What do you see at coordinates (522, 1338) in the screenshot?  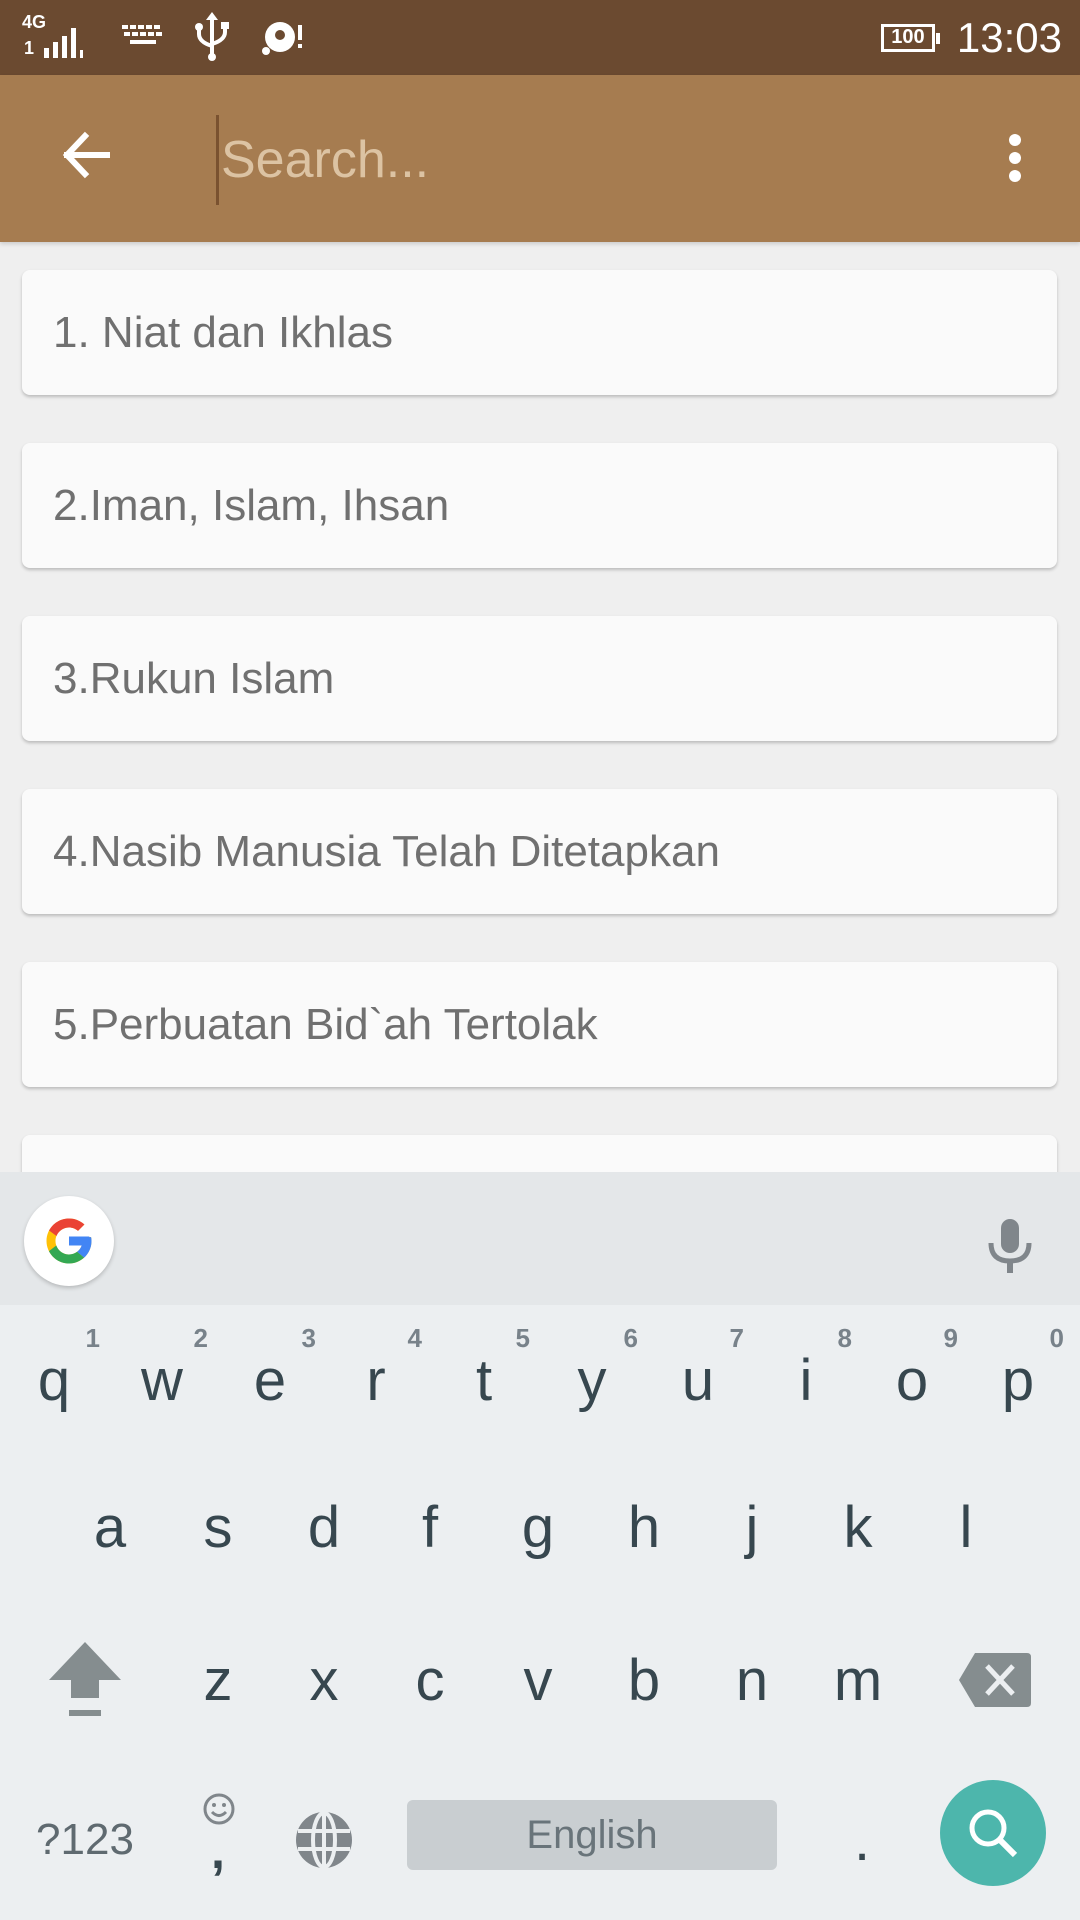 I see `key-hint: 5` at bounding box center [522, 1338].